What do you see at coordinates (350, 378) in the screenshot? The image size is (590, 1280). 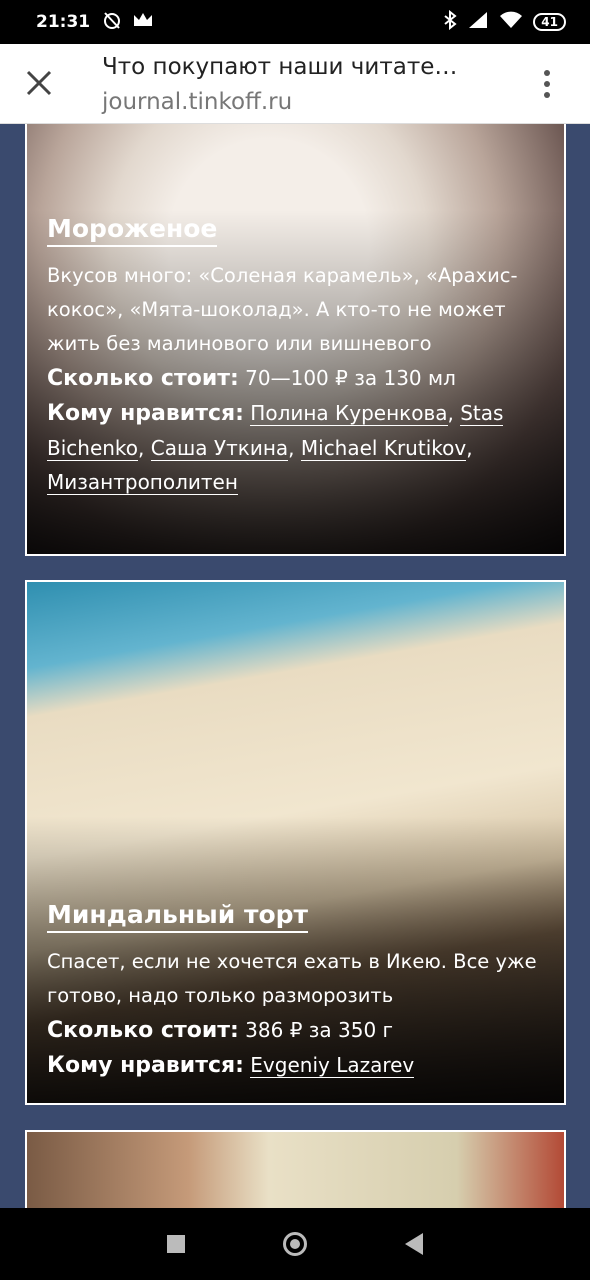 I see `price-value: 70—100 ₽ за 130 мл` at bounding box center [350, 378].